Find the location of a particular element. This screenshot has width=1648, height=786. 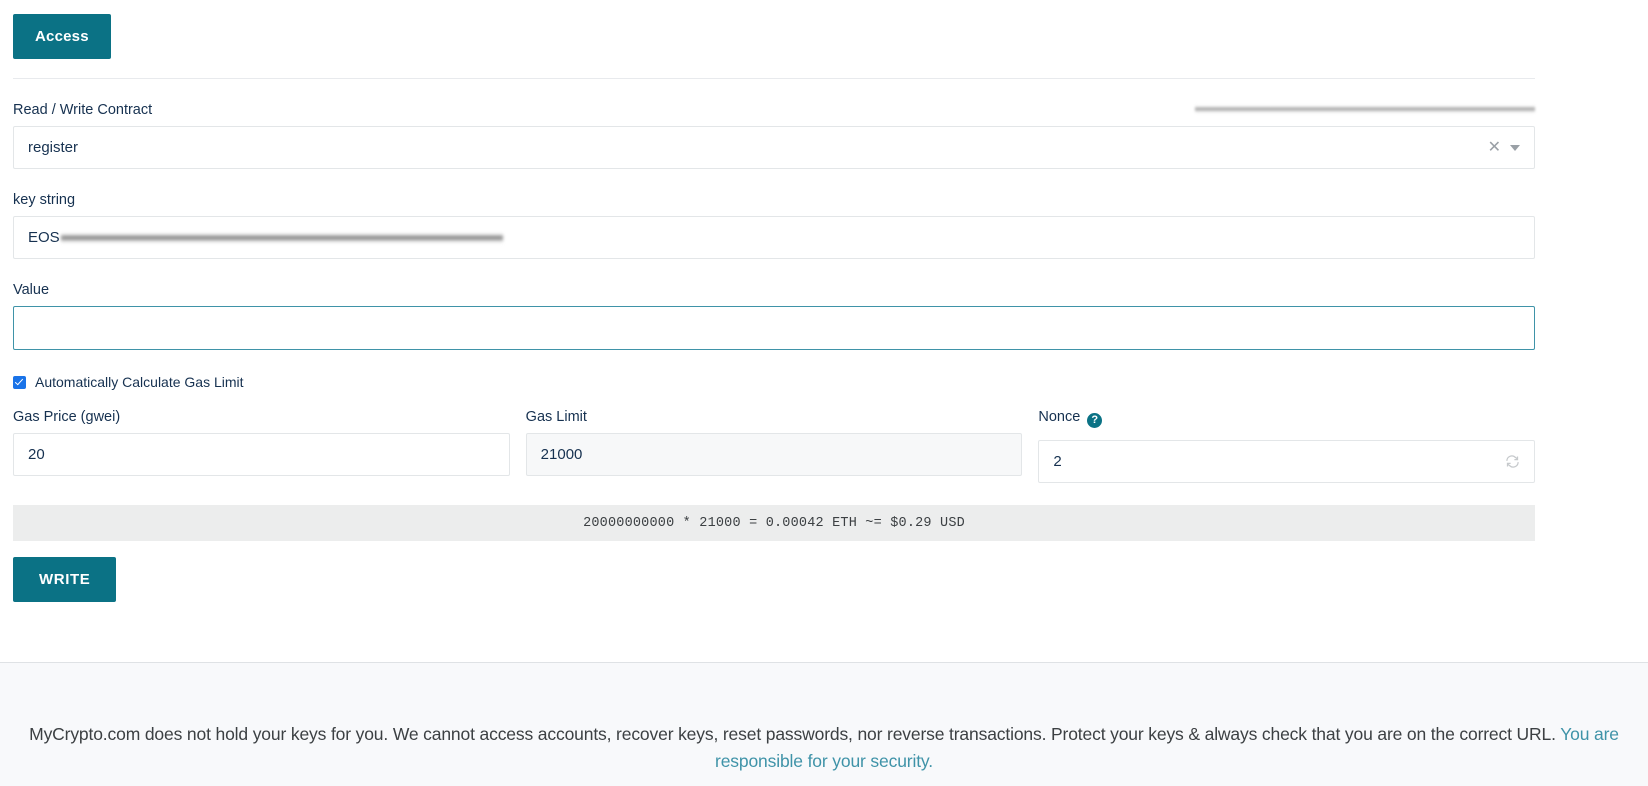

gas-limit-value: 21000 is located at coordinates (561, 454).